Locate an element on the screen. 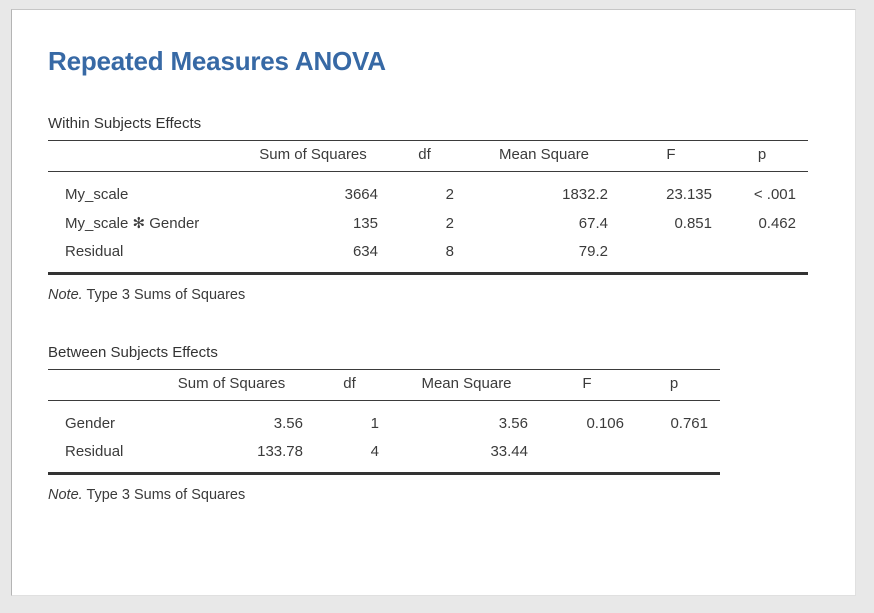  cell-sum-of-squares: 634 is located at coordinates (321, 256).